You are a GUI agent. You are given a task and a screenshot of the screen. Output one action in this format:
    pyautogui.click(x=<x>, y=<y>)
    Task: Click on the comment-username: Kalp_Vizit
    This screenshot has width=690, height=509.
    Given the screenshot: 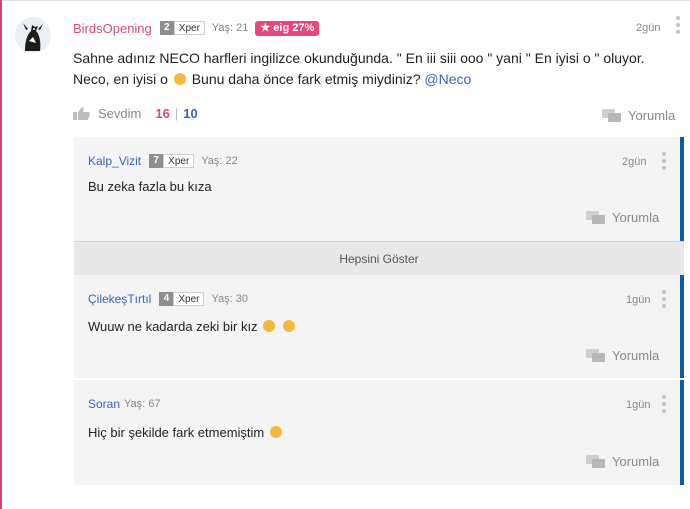 What is the action you would take?
    pyautogui.click(x=114, y=161)
    